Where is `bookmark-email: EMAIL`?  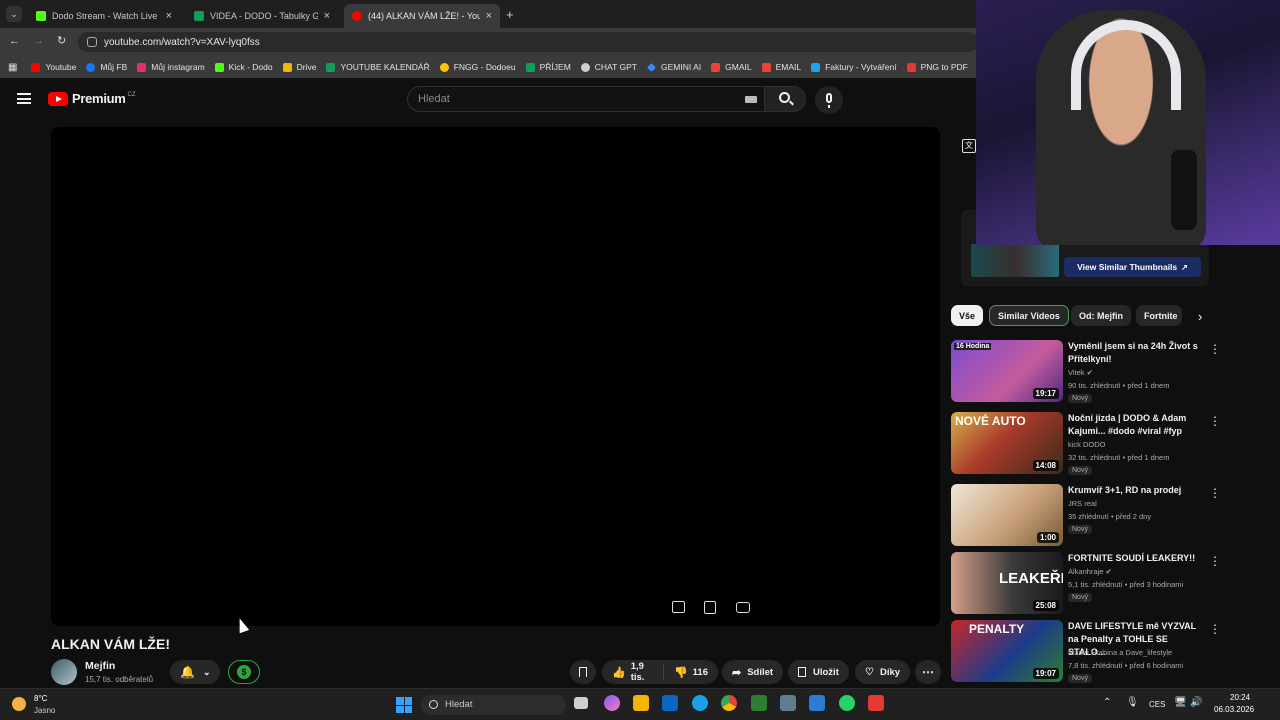 bookmark-email: EMAIL is located at coordinates (781, 67).